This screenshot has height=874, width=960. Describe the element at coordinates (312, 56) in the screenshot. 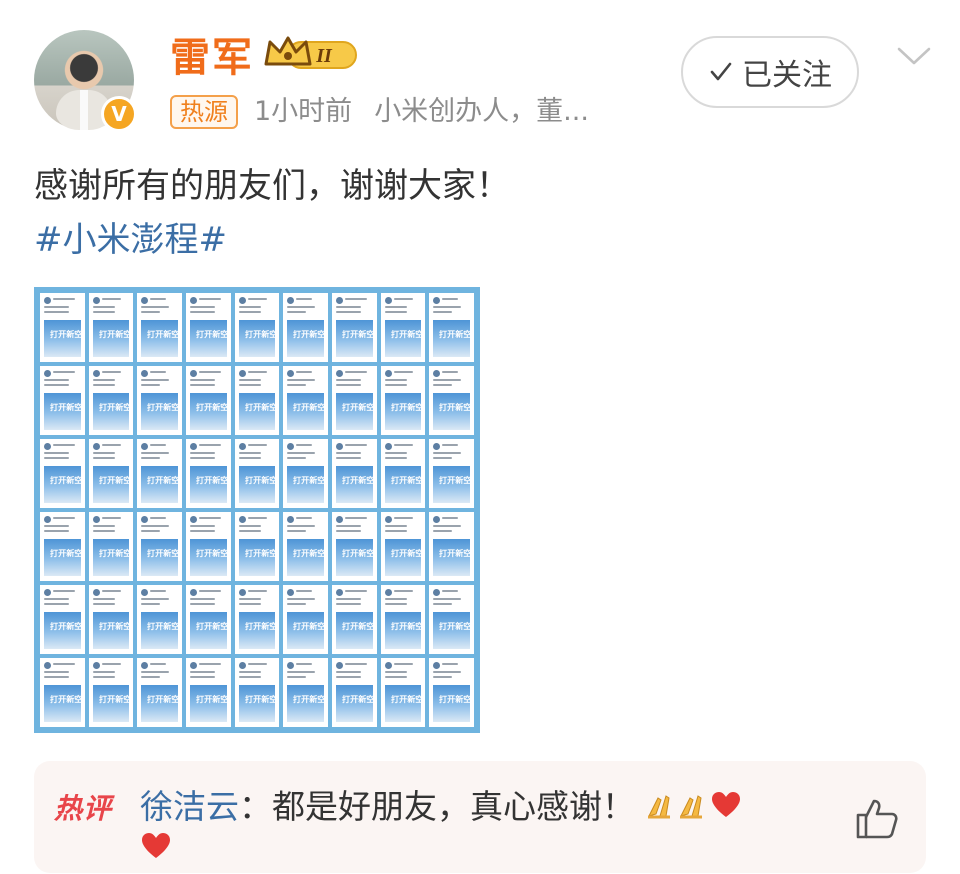

I see `vip-crown-icon: II` at that location.